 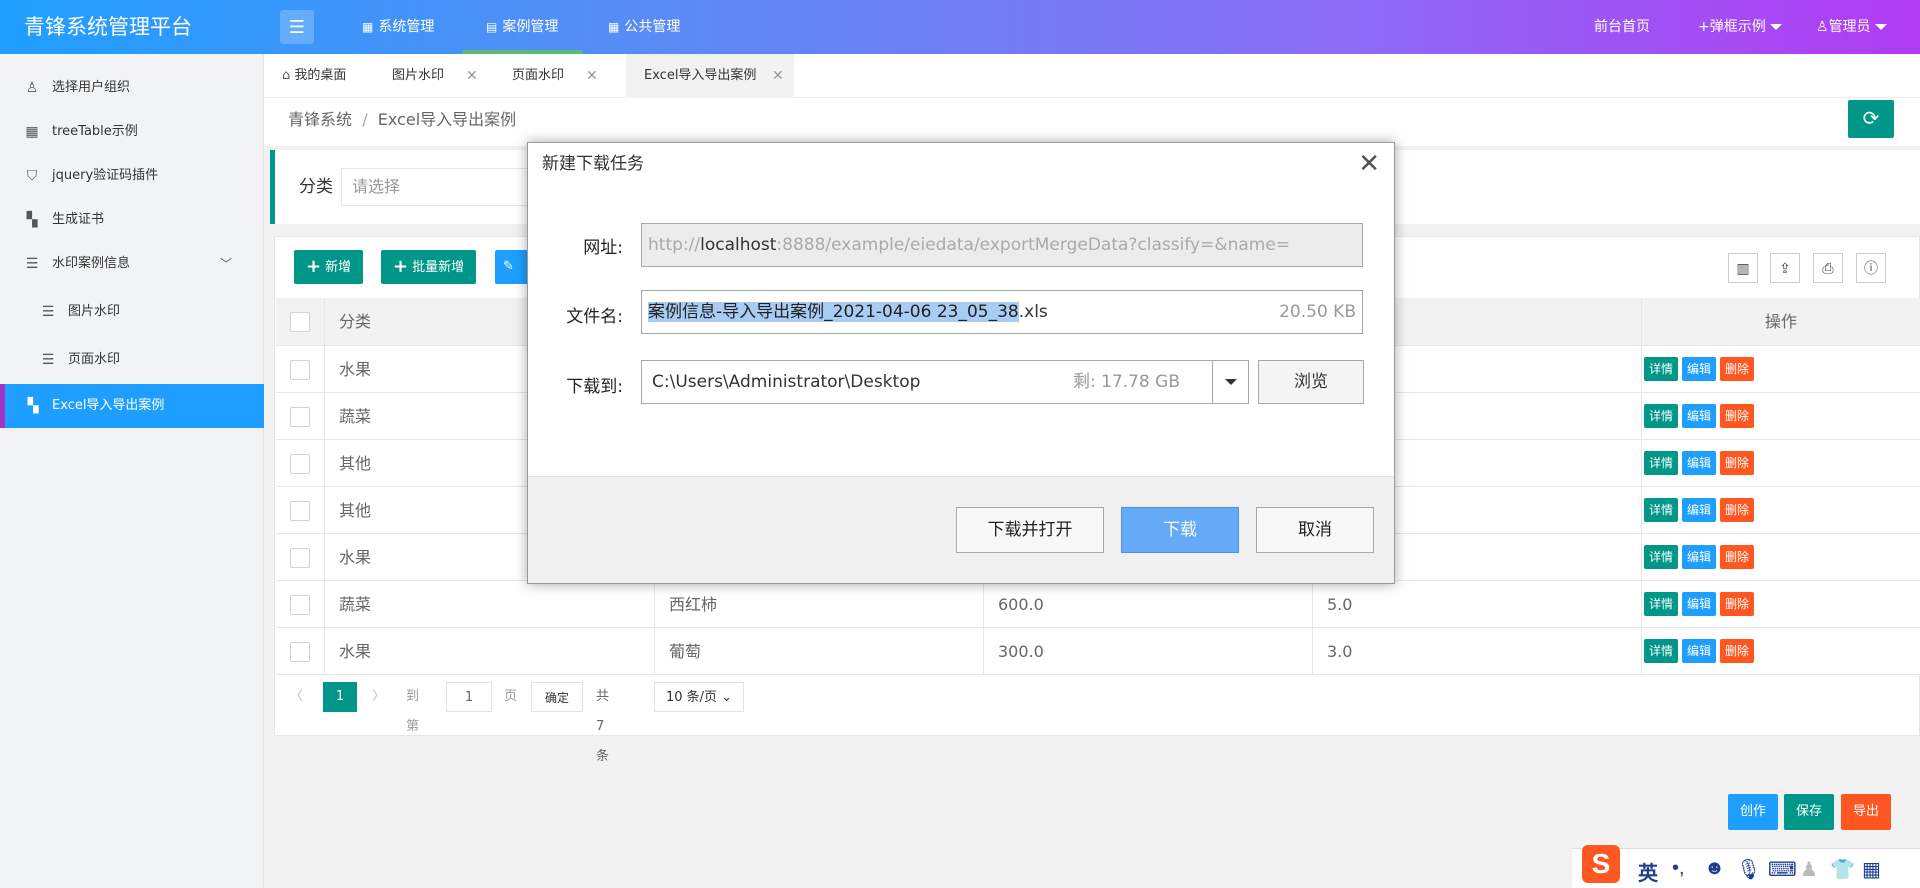 What do you see at coordinates (1785, 268) in the screenshot?
I see `export-icon: ⇪` at bounding box center [1785, 268].